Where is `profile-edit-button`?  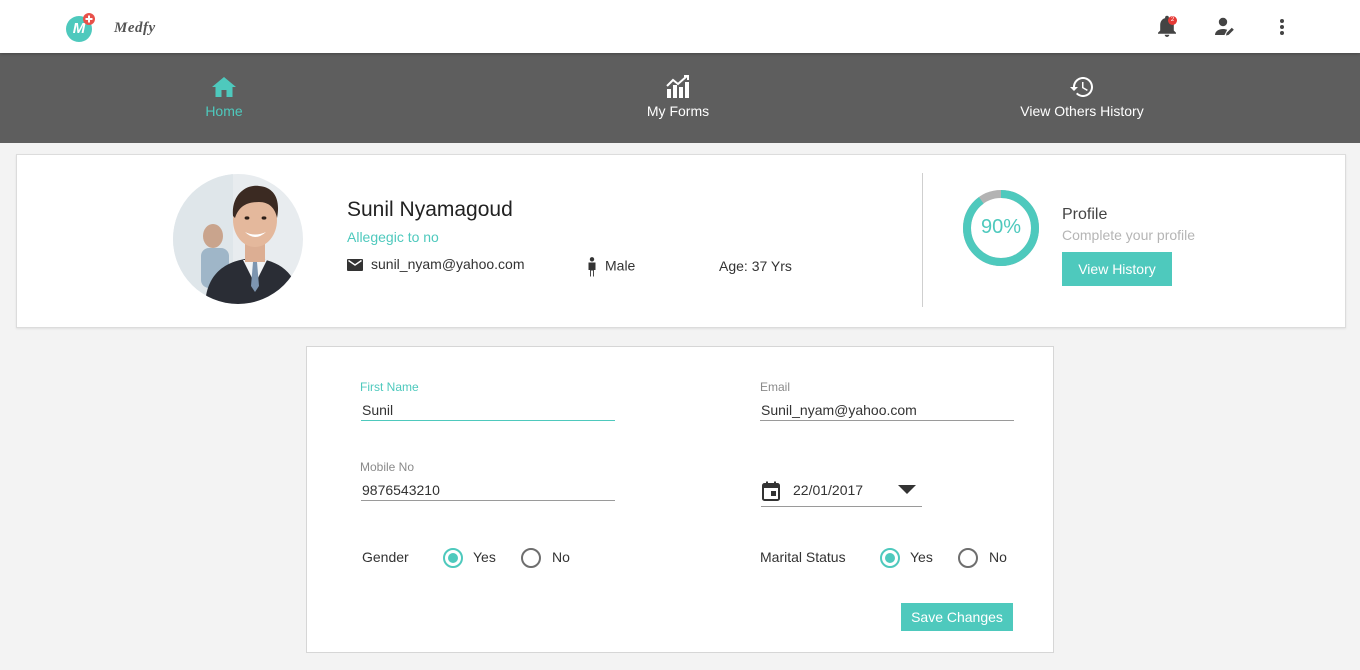
profile-edit-button is located at coordinates (1225, 27).